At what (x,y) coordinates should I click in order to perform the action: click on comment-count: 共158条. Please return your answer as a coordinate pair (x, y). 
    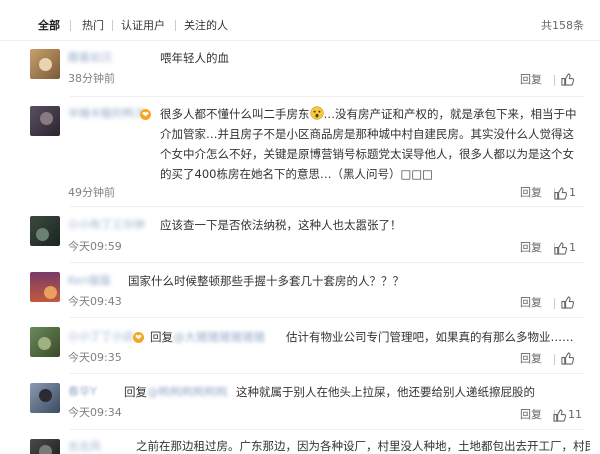
    Looking at the image, I should click on (562, 25).